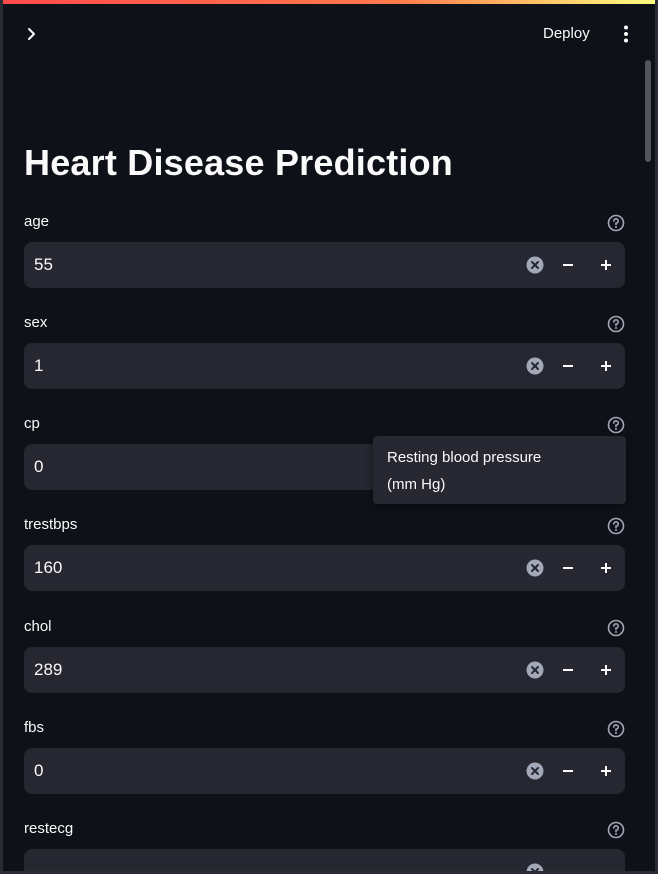 The height and width of the screenshot is (874, 658). Describe the element at coordinates (238, 162) in the screenshot. I see `page-title: Heart Disease Prediction` at that location.